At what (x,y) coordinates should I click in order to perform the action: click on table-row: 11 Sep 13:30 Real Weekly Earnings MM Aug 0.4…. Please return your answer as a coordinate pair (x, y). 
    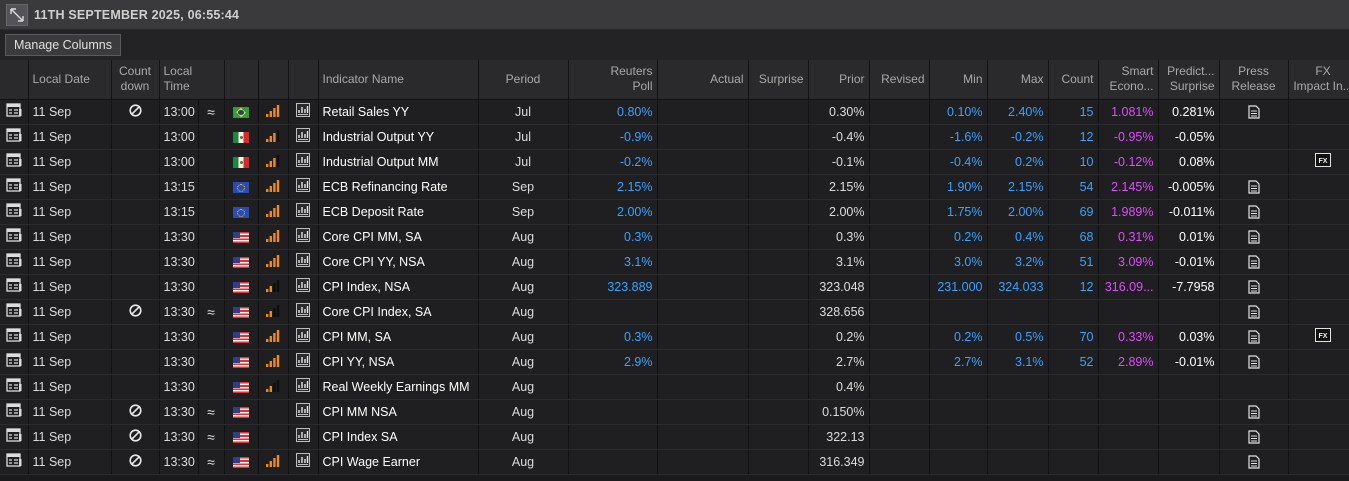
    Looking at the image, I should click on (674, 387).